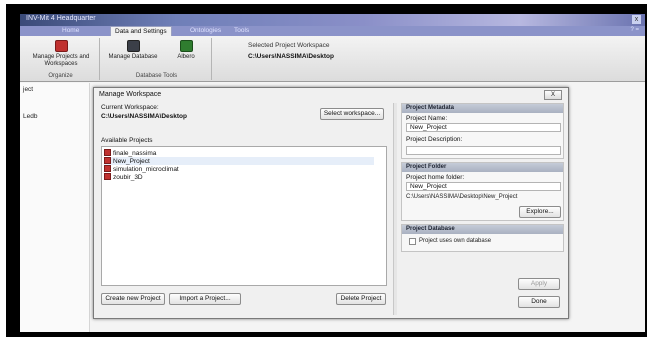 This screenshot has width=653, height=341. I want to click on own-database-checkbox, so click(412, 241).